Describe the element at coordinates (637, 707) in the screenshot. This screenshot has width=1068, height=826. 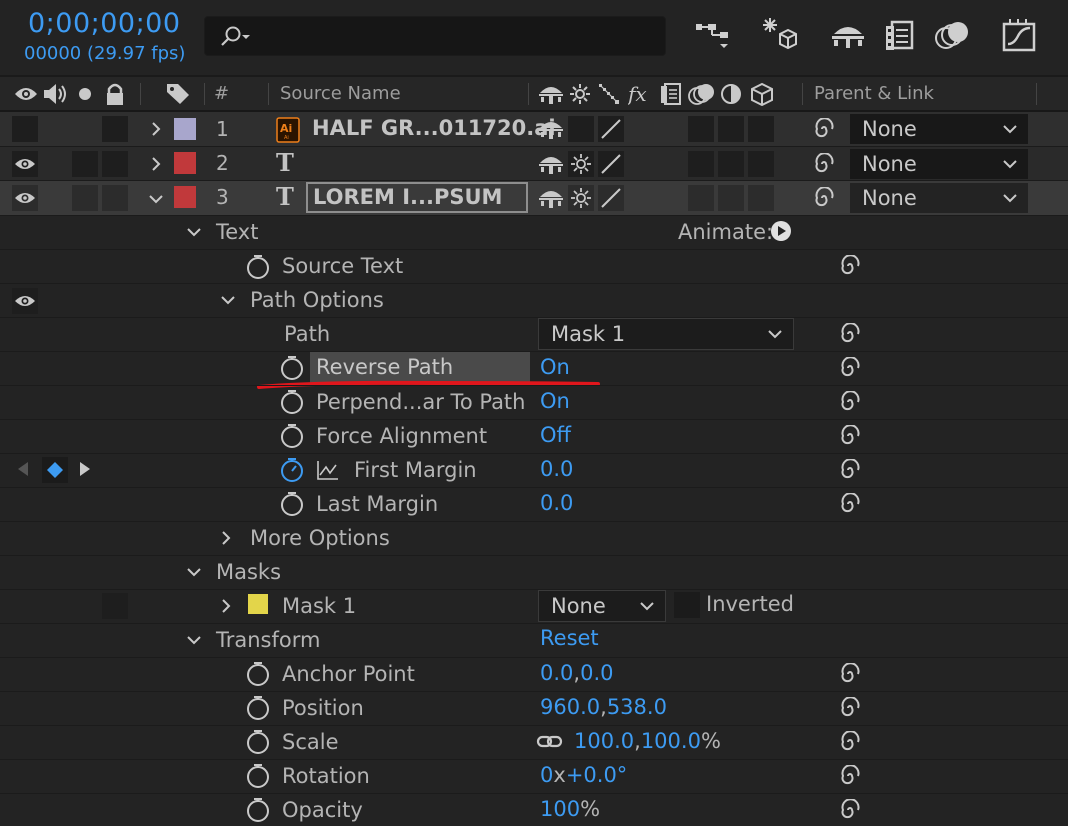
I see `position-y: 538.0` at that location.